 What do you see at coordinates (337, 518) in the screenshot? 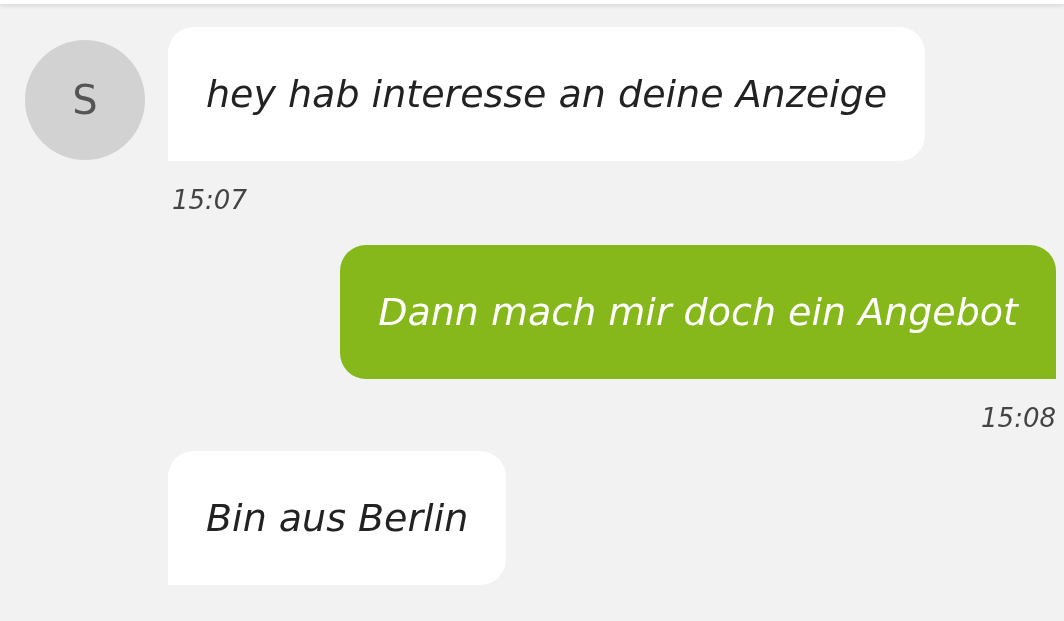
I see `message-bubble: Bin aus Berlin` at bounding box center [337, 518].